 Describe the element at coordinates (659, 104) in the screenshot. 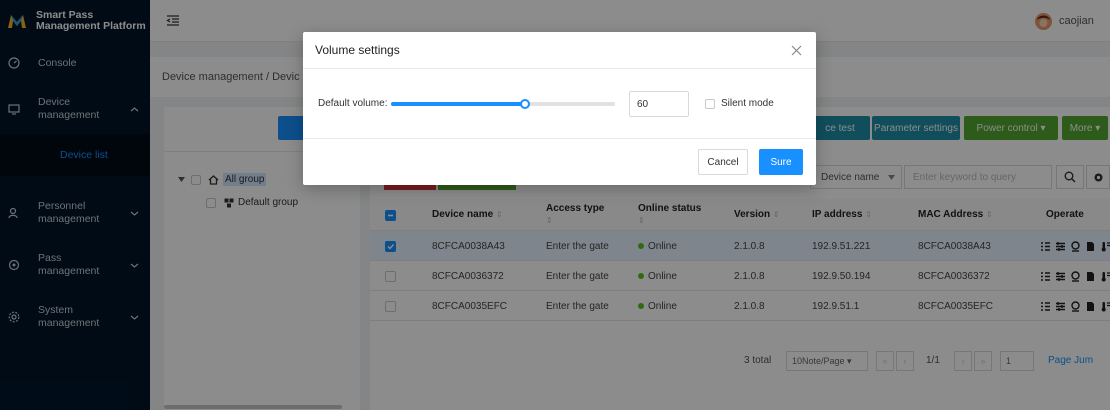

I see `volume-input: 60` at that location.